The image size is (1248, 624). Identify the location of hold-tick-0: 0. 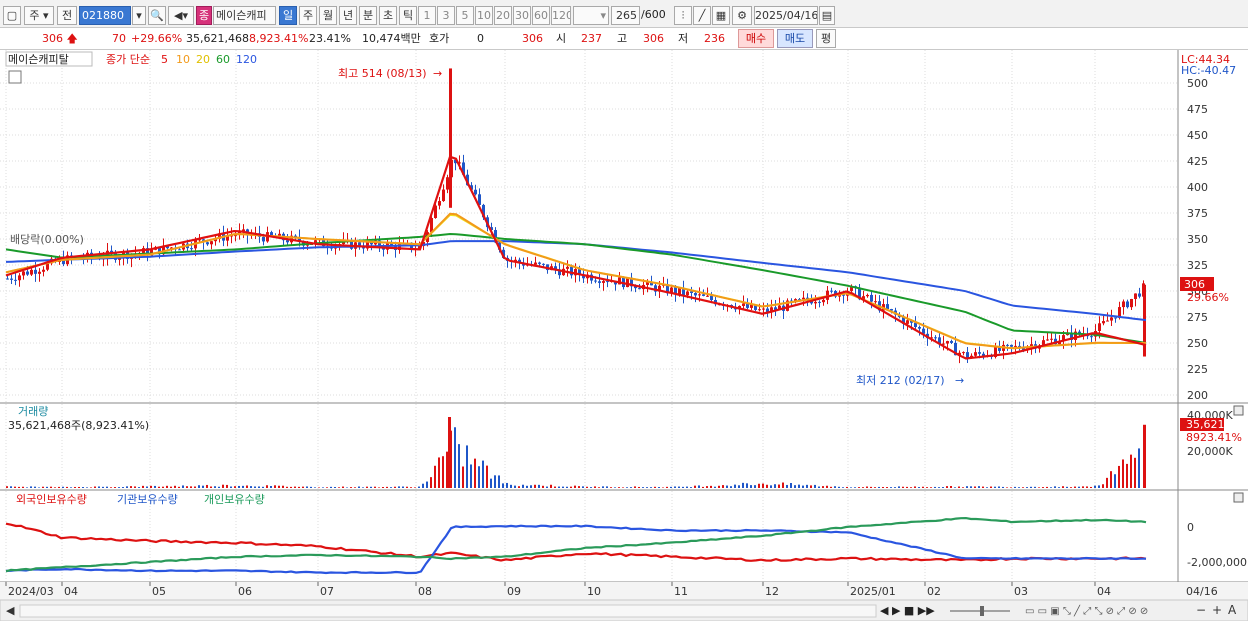
(1190, 527).